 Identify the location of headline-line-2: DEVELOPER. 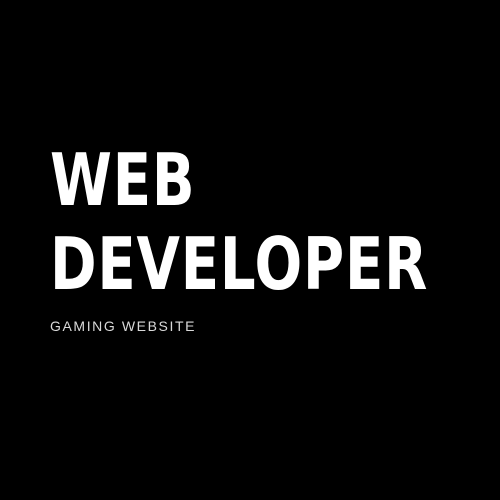
(239, 264).